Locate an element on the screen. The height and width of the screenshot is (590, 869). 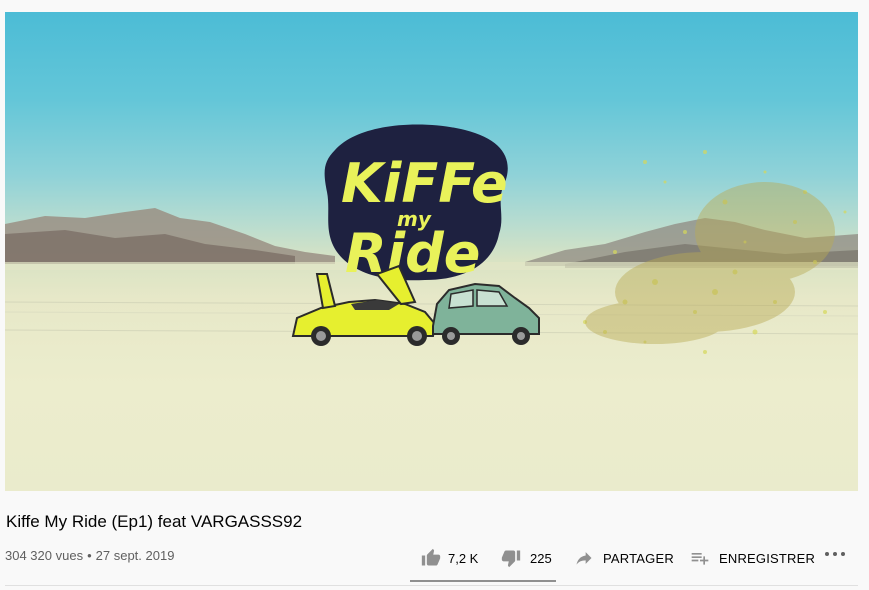
more-actions-button is located at coordinates (835, 554).